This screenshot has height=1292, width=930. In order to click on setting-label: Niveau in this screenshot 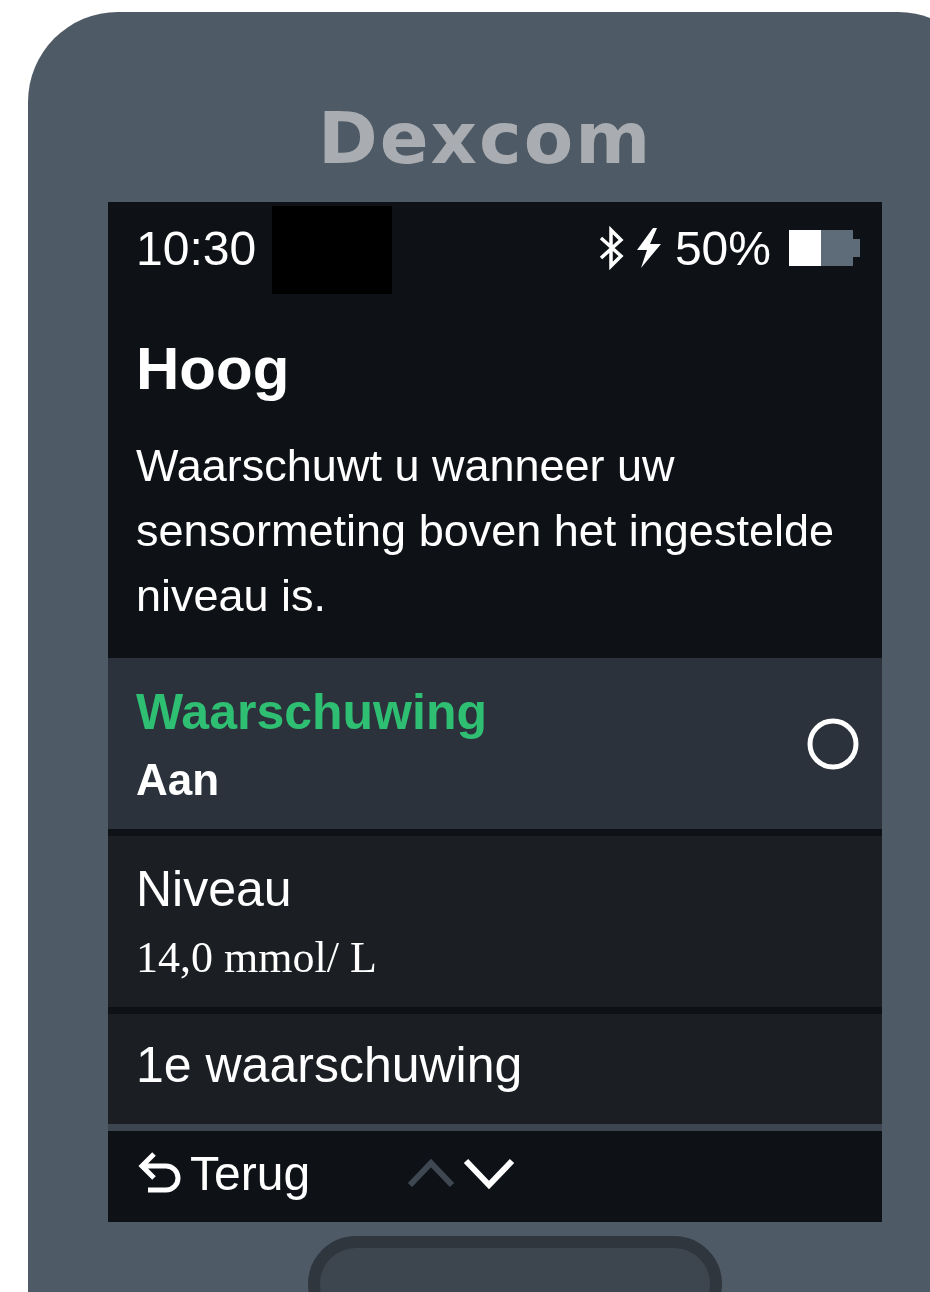, I will do `click(214, 889)`.